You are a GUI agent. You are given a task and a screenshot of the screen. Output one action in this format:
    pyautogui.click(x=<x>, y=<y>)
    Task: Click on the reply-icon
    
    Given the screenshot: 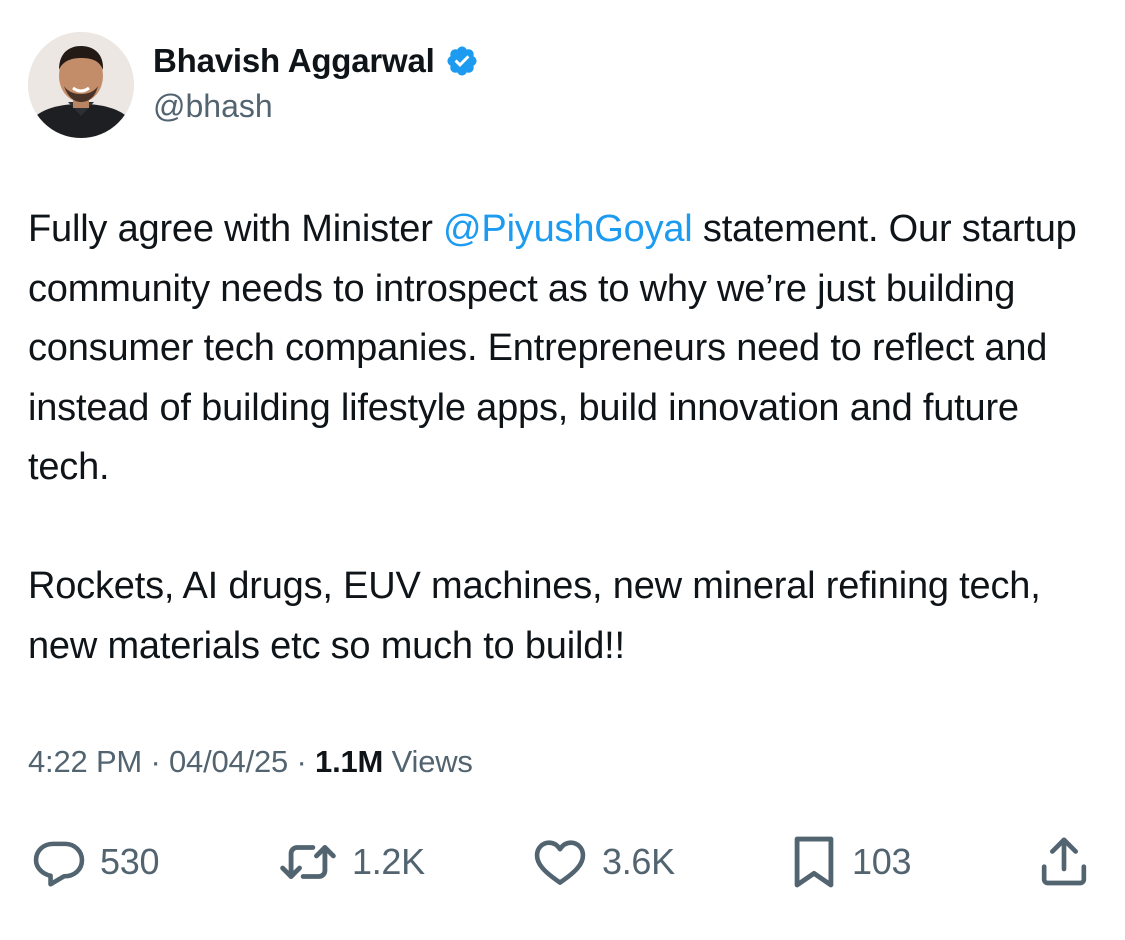 What is the action you would take?
    pyautogui.click(x=59, y=862)
    